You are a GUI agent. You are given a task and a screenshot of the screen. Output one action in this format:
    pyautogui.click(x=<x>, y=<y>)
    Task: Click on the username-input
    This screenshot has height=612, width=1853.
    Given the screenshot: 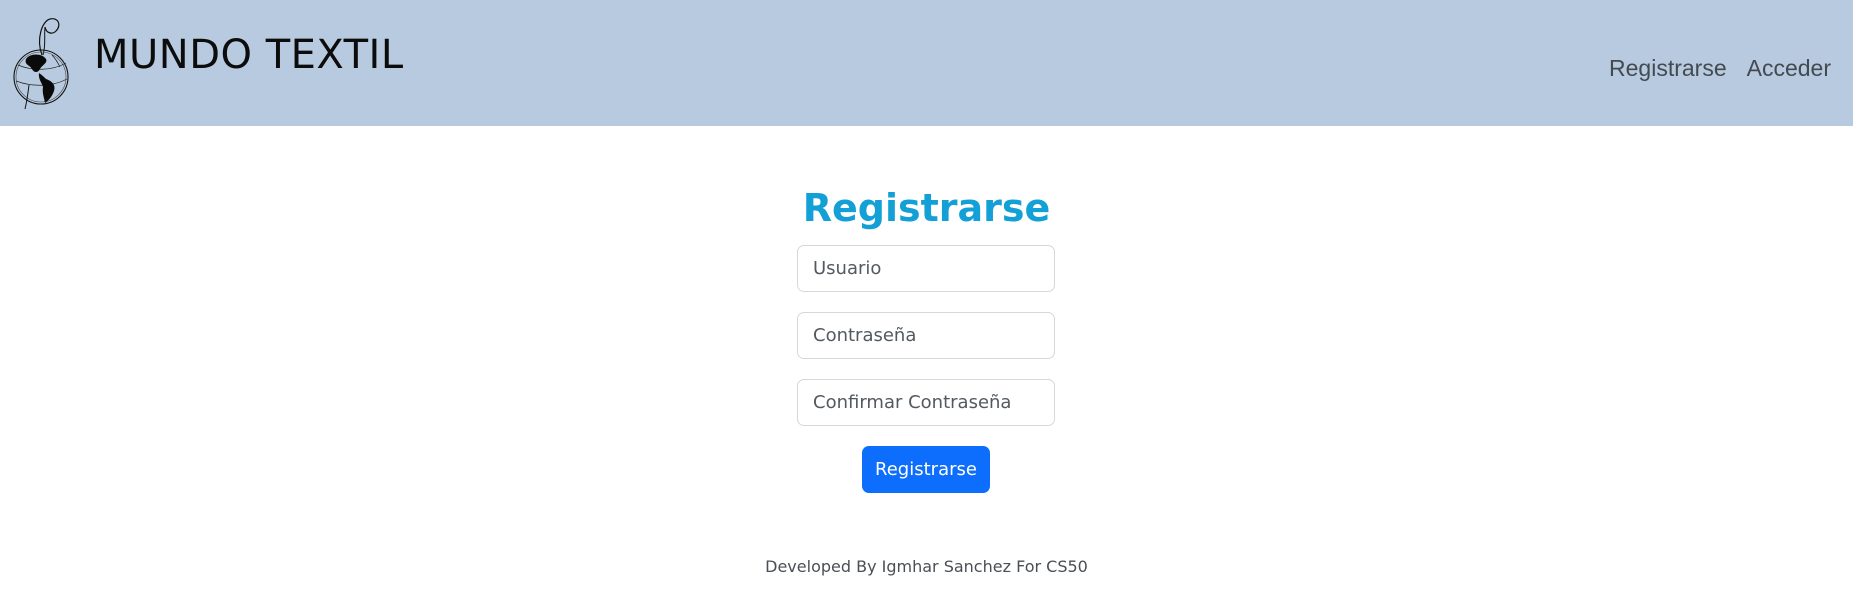 What is the action you would take?
    pyautogui.click(x=926, y=268)
    